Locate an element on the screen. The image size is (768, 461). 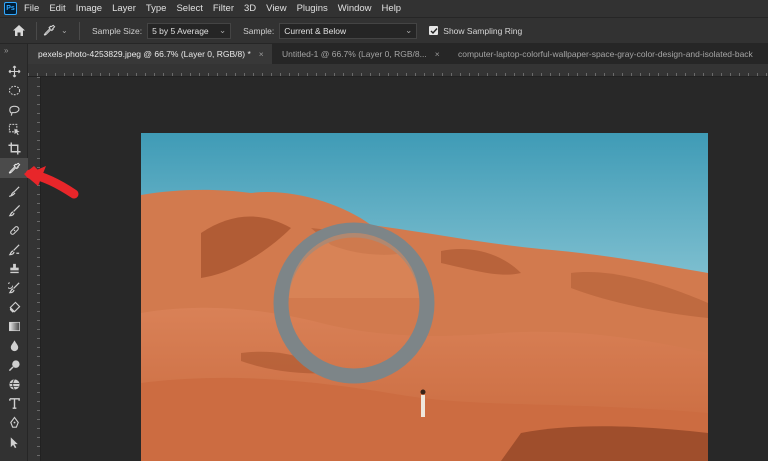
cursor-icon is located at coordinates (14, 442).